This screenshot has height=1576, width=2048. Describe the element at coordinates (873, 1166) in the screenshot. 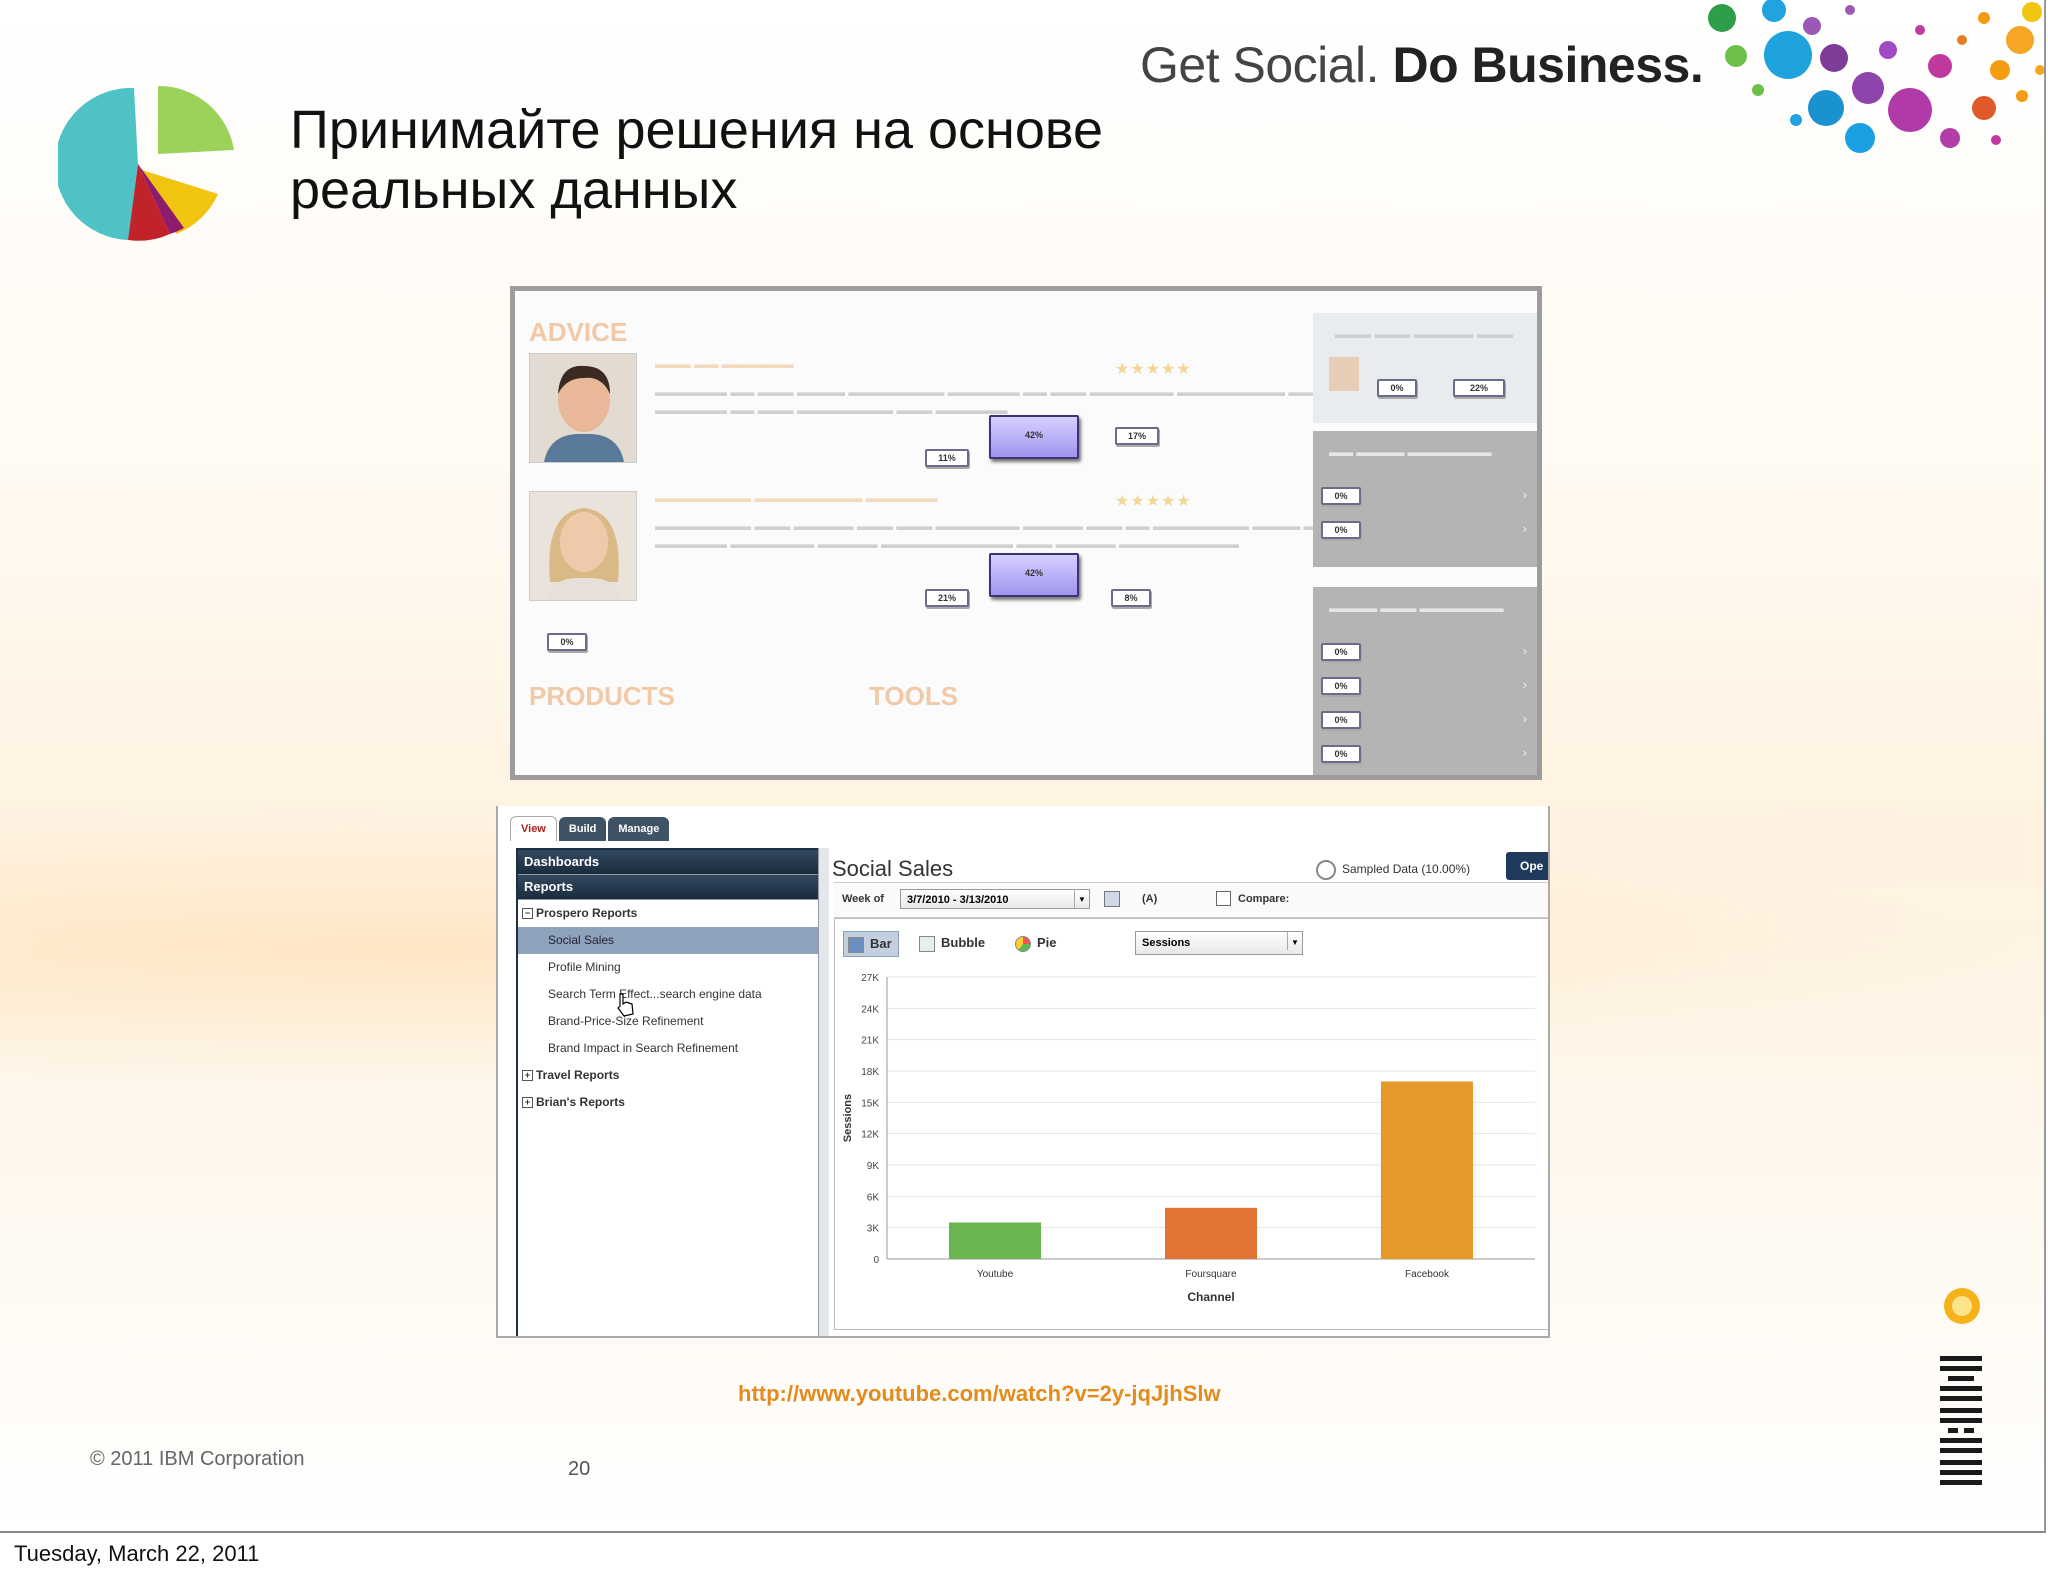

I see `y-tick-label: 9K` at that location.